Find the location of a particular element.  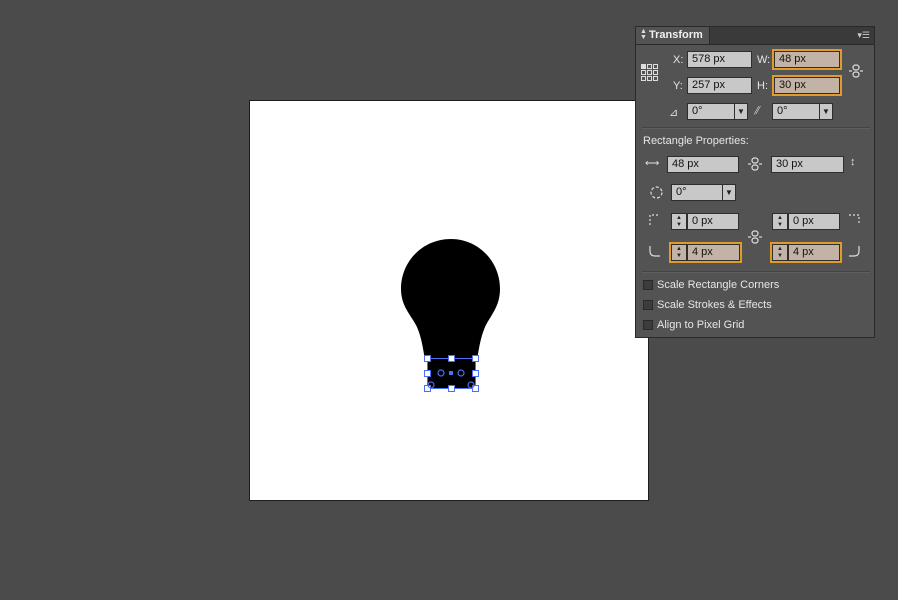

handle-tl is located at coordinates (427, 358).